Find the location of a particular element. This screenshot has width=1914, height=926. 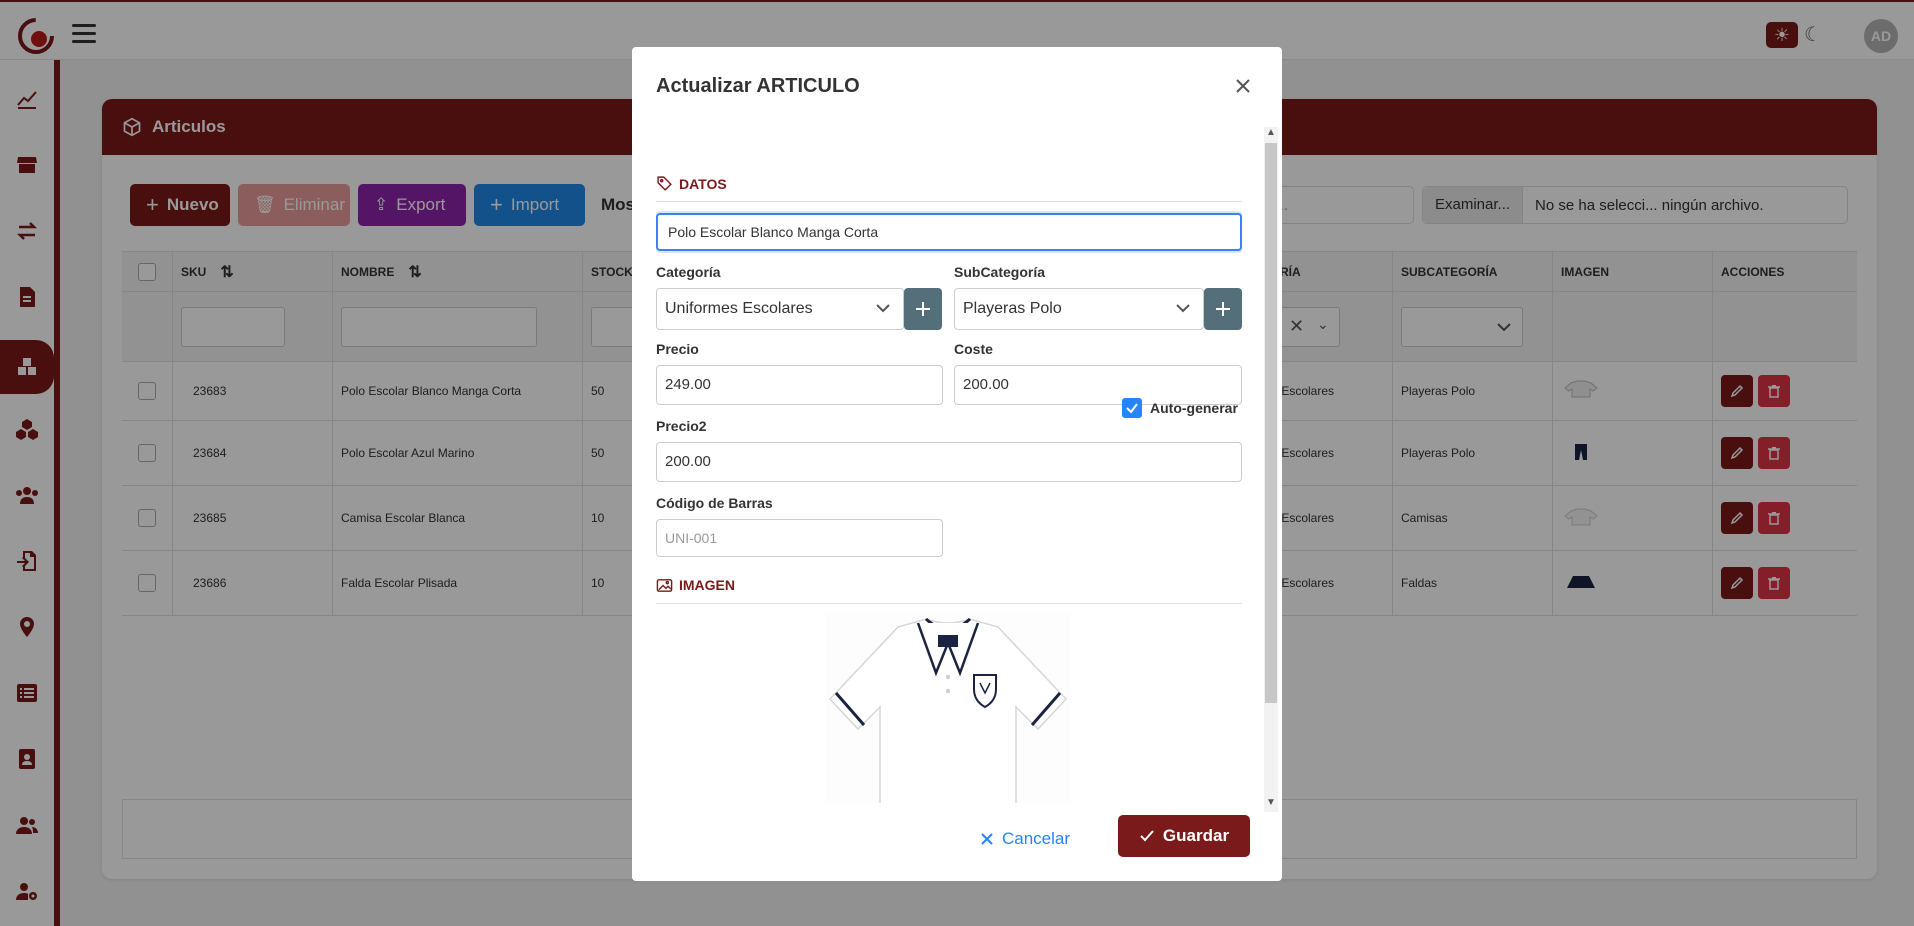

categoria-label: Categoría is located at coordinates (688, 272).